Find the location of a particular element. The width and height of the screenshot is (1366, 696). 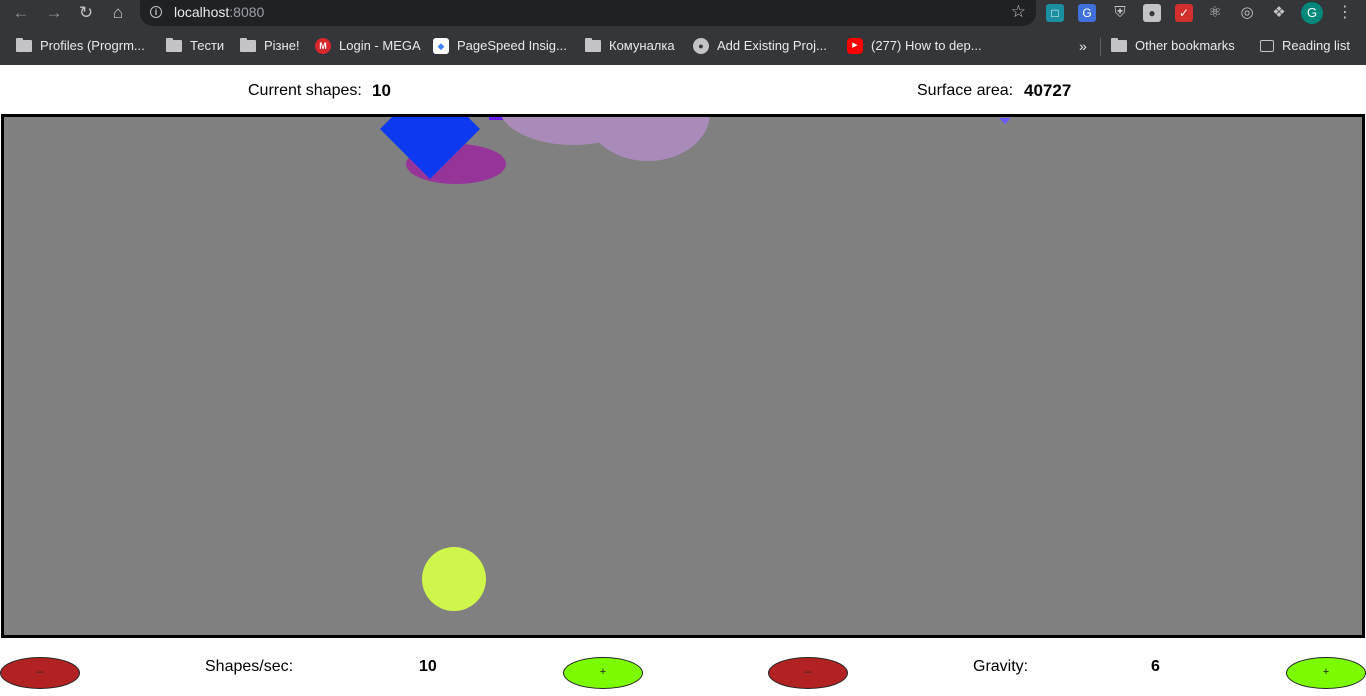

shapes-rate-decrease-button: – is located at coordinates (40, 673).